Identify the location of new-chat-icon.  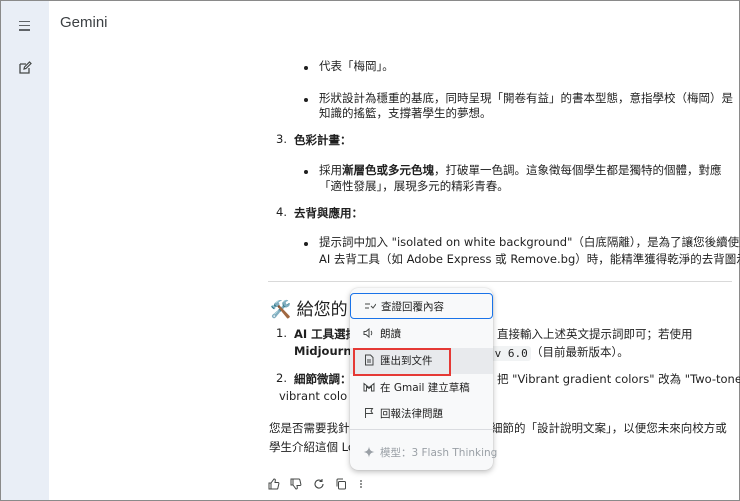
(26, 68).